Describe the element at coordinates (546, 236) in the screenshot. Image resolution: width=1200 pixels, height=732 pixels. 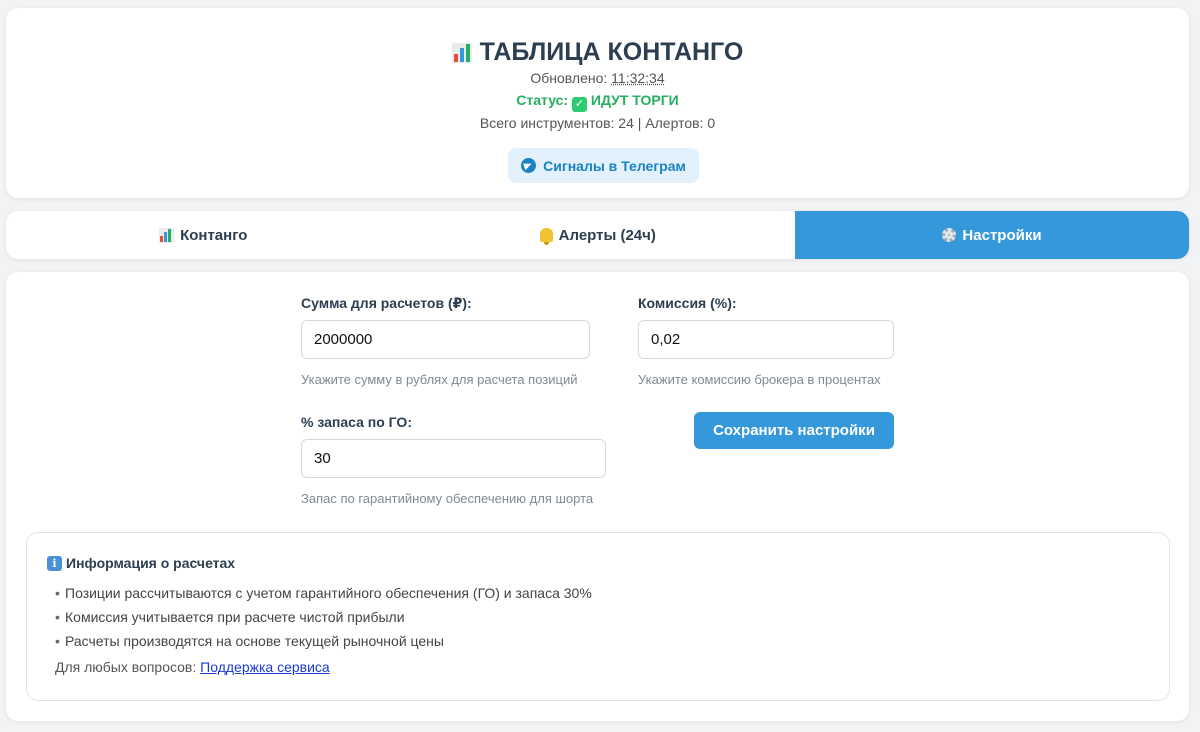
I see `bell-icon` at that location.